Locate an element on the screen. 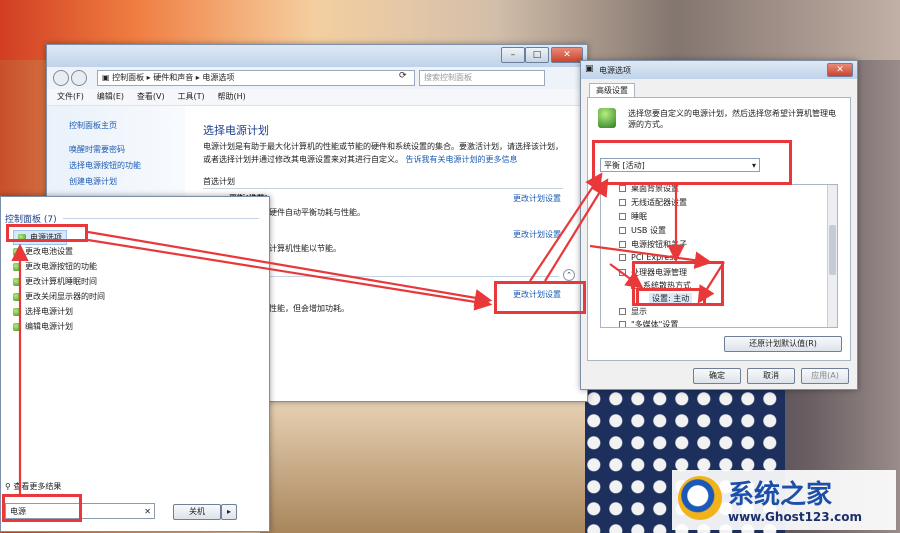  annotation-box-search is located at coordinates (42, 508).